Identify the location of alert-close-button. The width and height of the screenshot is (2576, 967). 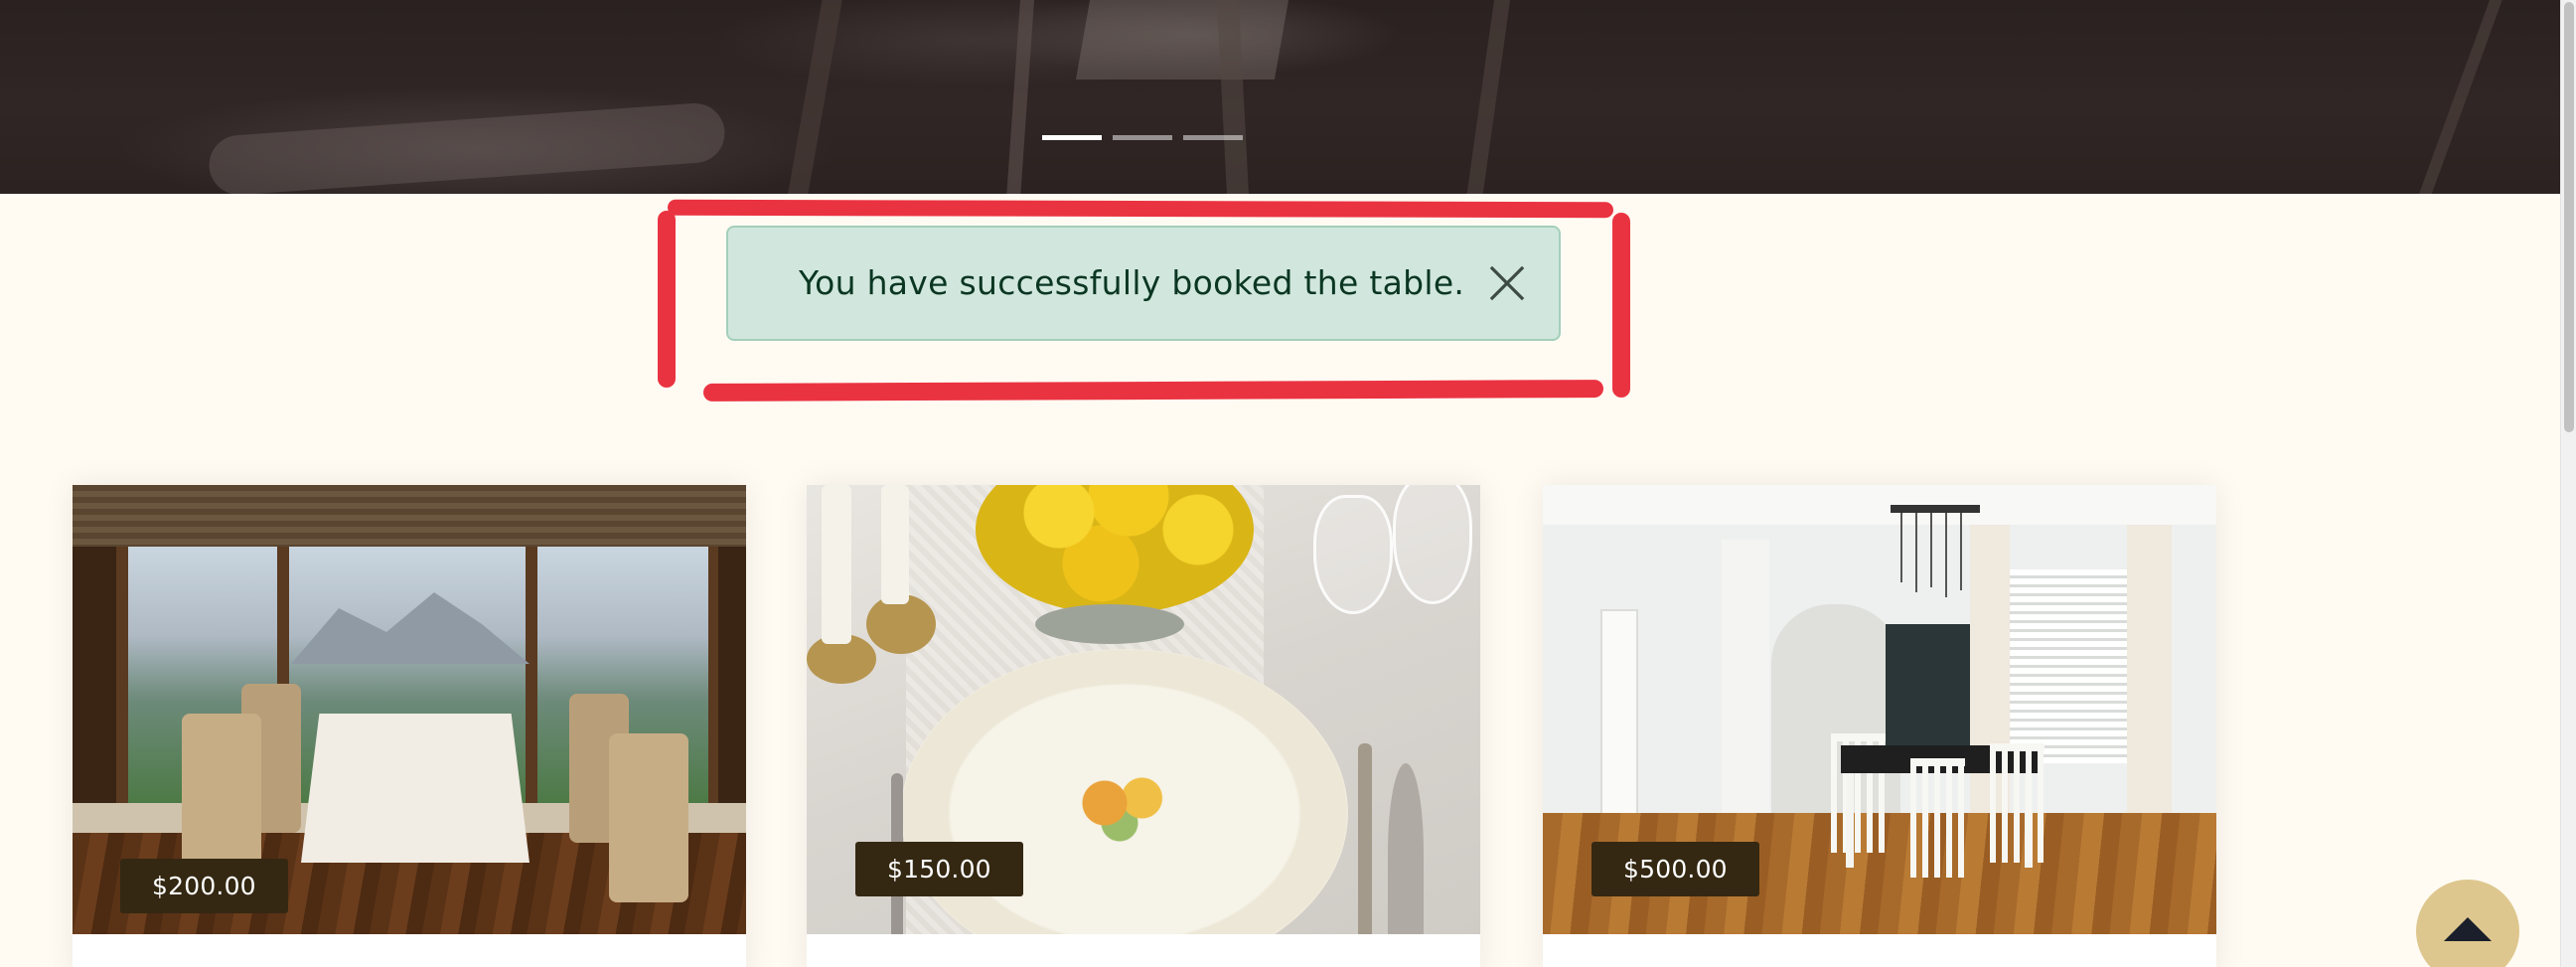
(1507, 283).